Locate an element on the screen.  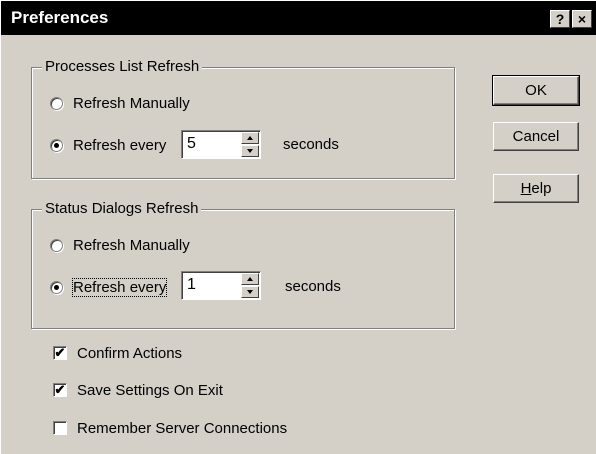
status-refresh-manually-radio: Refresh Manually is located at coordinates (120, 245).